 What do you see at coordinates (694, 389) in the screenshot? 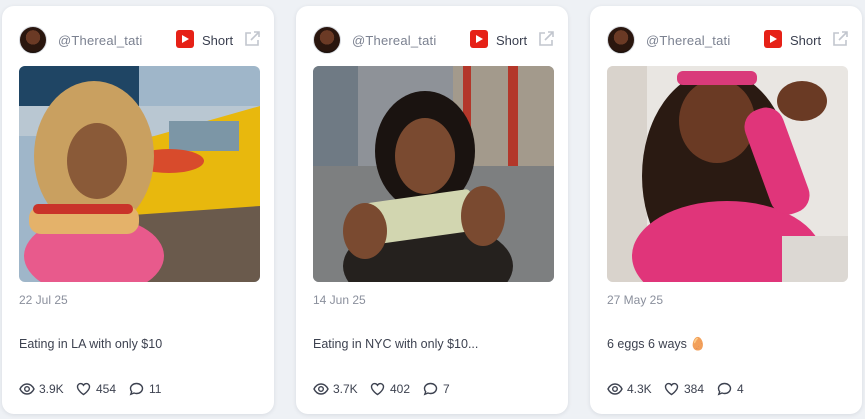
I see `likes-count: 384` at bounding box center [694, 389].